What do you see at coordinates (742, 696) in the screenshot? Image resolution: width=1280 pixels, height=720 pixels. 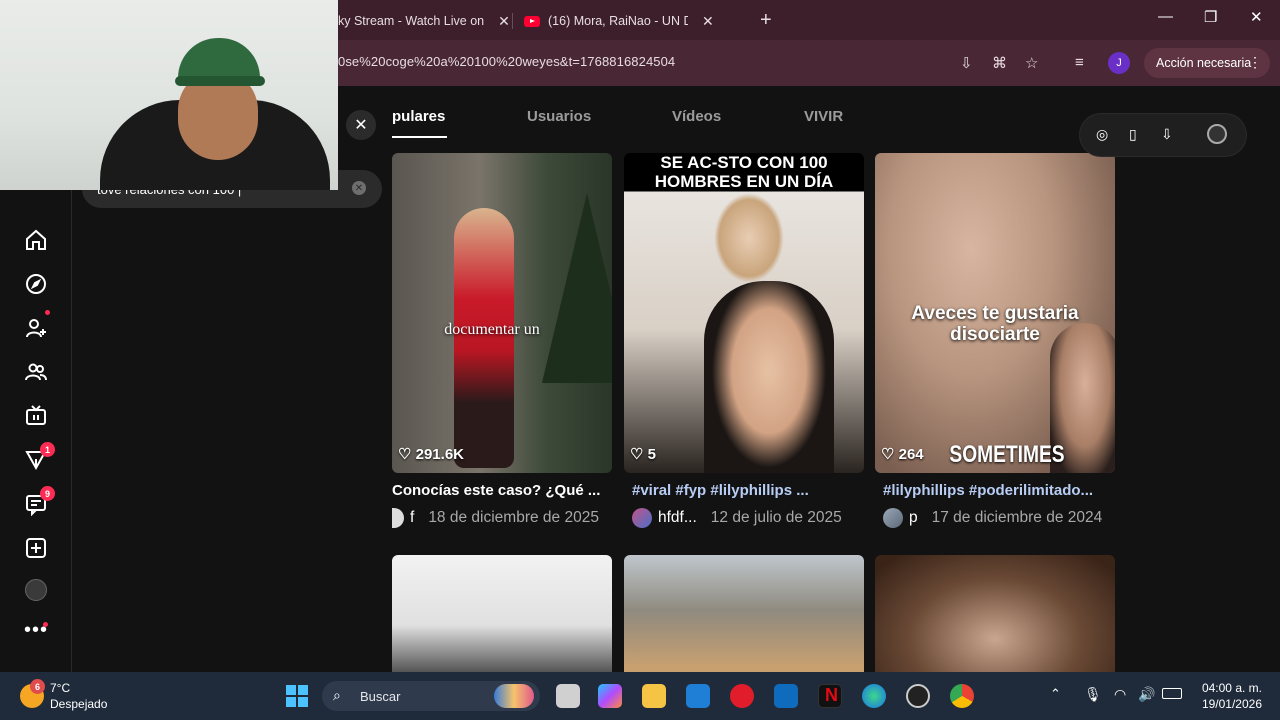 I see `youtube-app-icon` at bounding box center [742, 696].